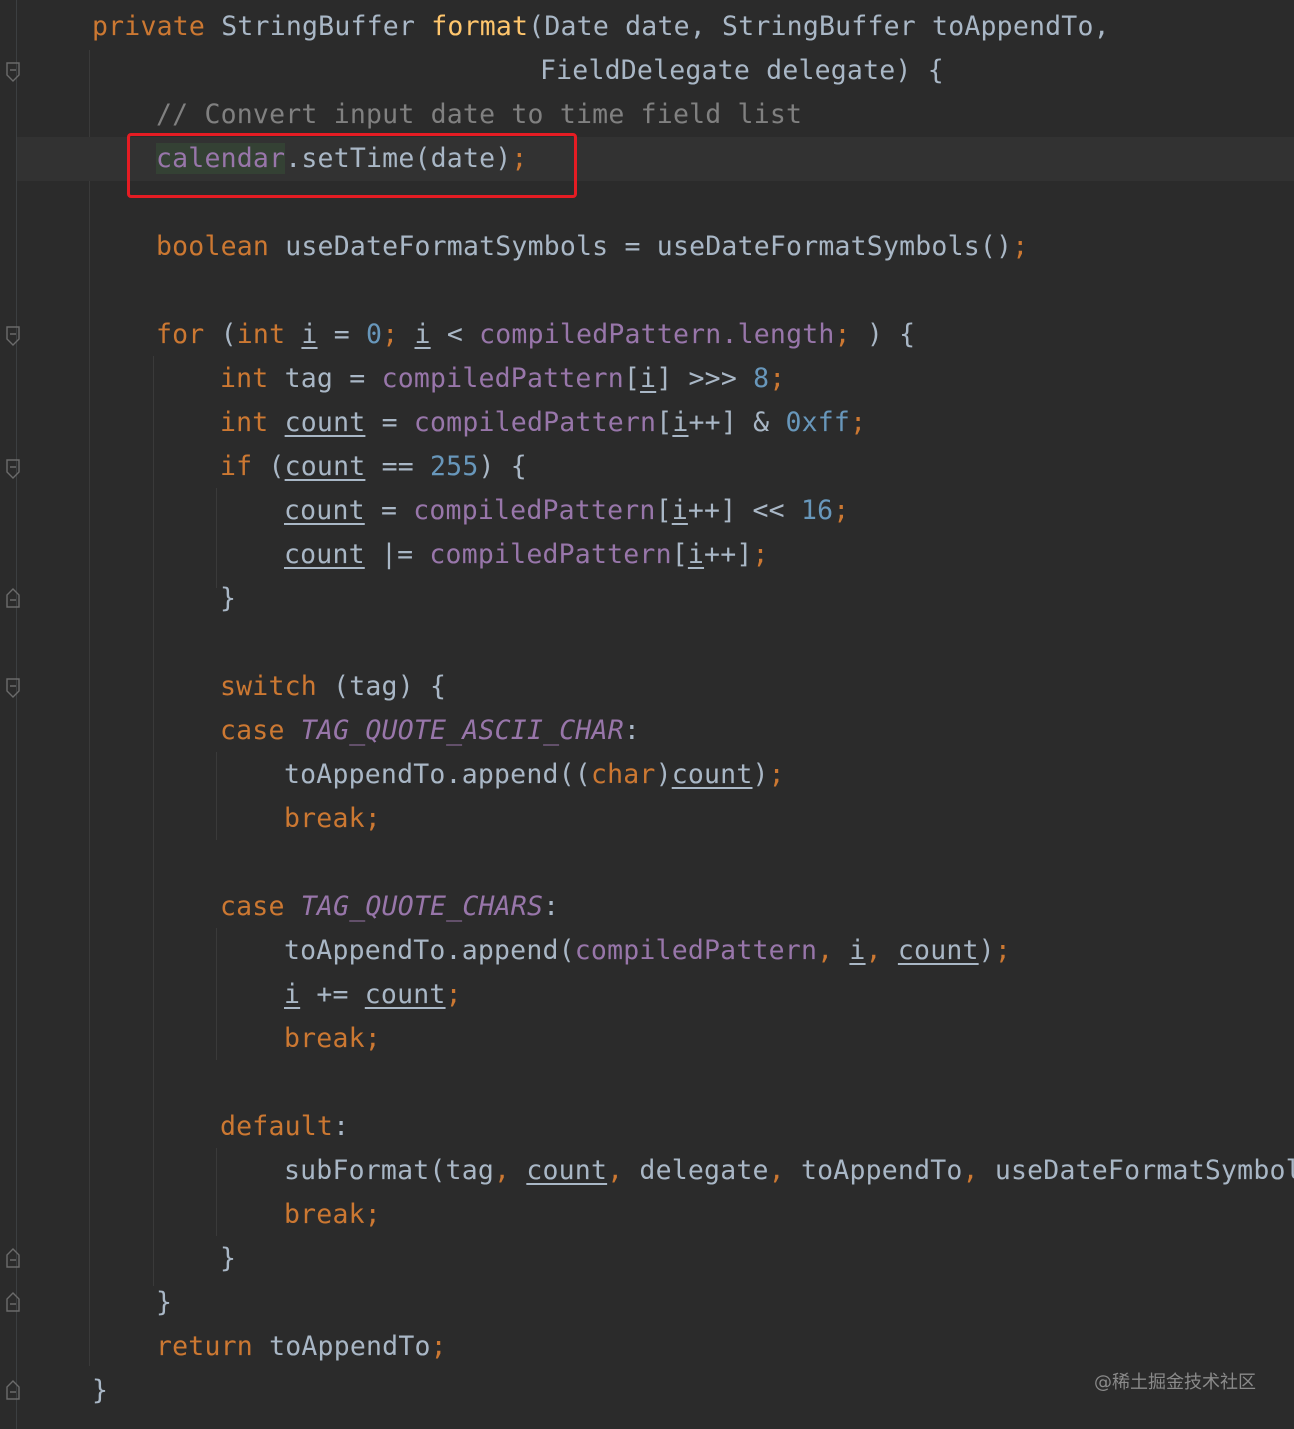 Image resolution: width=1294 pixels, height=1429 pixels. I want to click on keyword: char, so click(623, 774).